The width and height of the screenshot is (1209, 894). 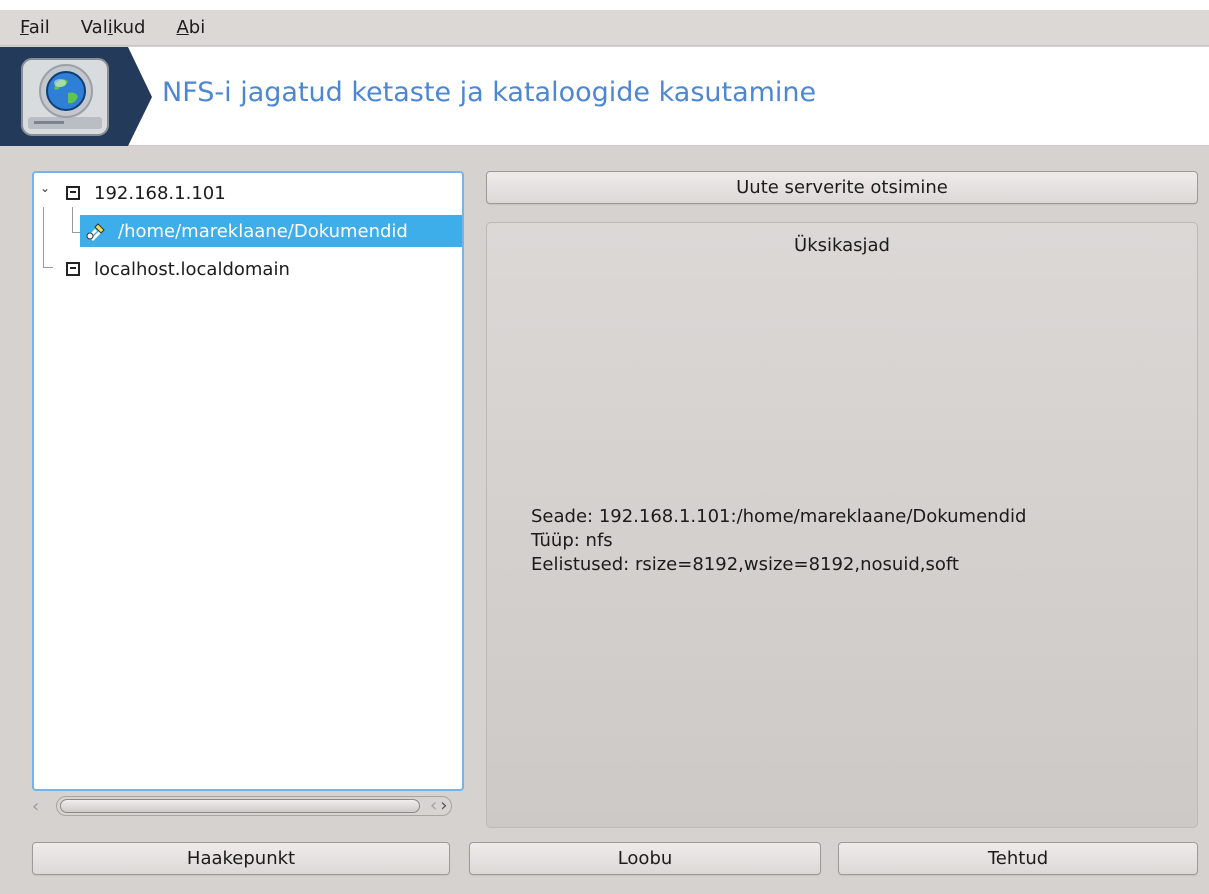 I want to click on menu-file: Fail, so click(x=35, y=27).